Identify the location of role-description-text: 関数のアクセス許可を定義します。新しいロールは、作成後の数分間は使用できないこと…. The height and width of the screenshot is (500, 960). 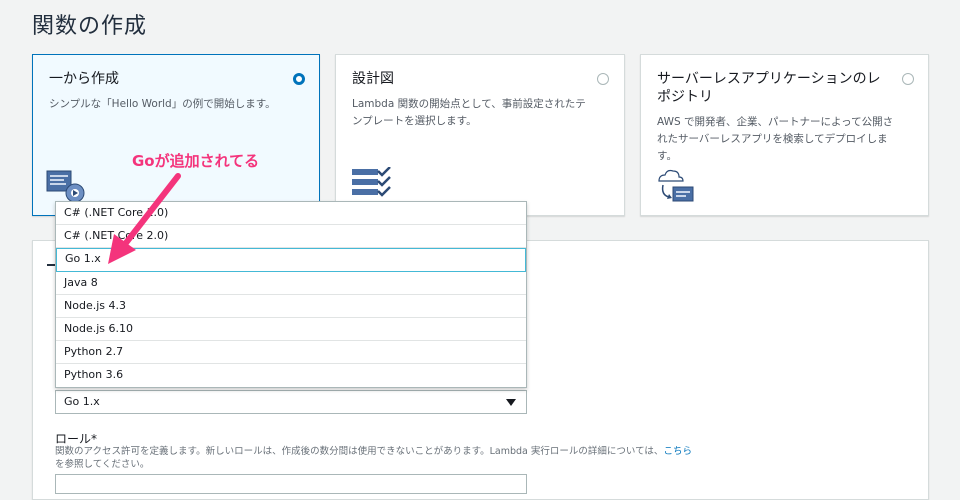
(359, 451).